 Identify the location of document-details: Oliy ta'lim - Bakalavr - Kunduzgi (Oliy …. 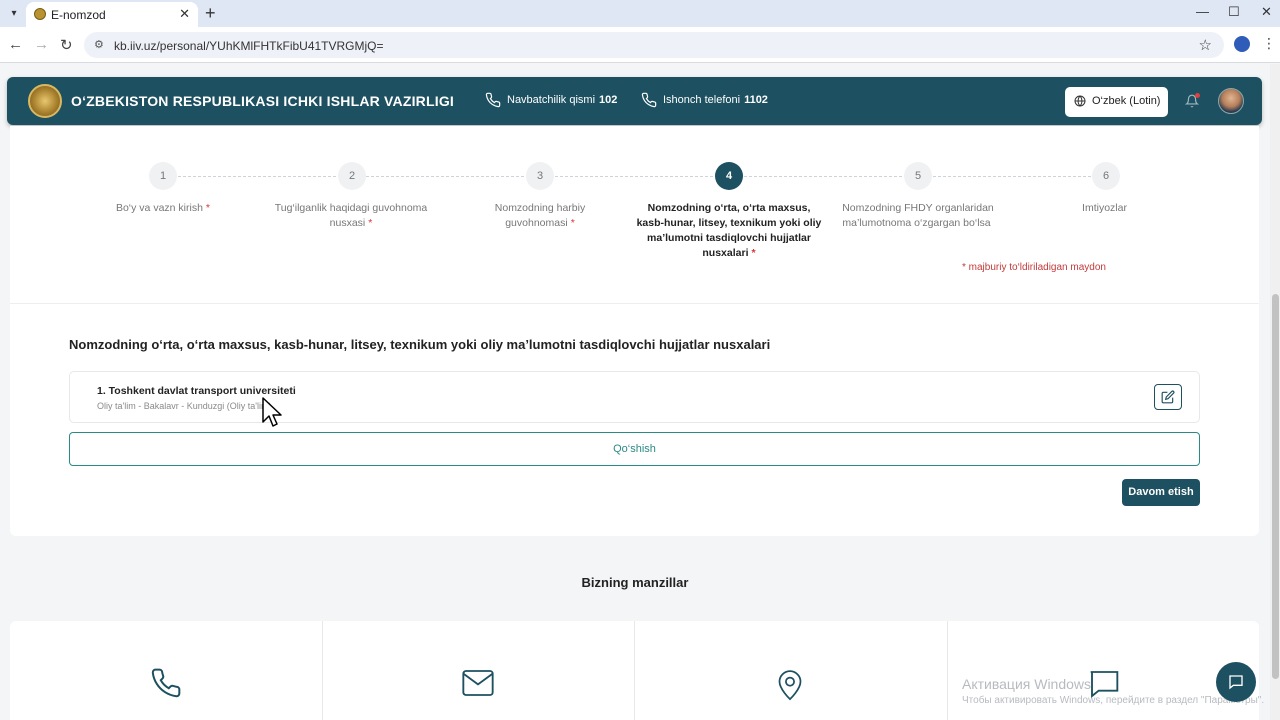
(184, 406).